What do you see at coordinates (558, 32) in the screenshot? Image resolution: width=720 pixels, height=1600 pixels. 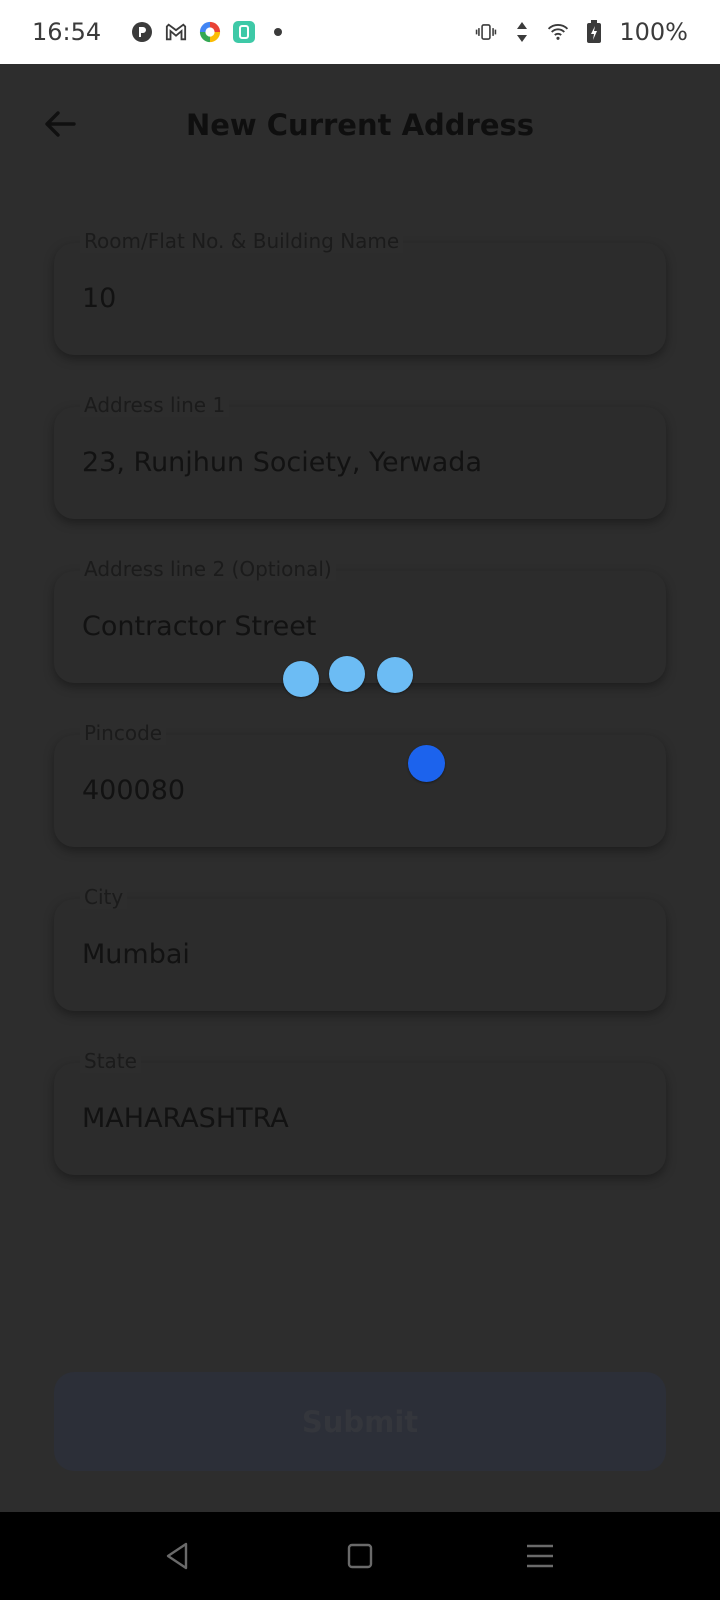 I see `wifi-icon` at bounding box center [558, 32].